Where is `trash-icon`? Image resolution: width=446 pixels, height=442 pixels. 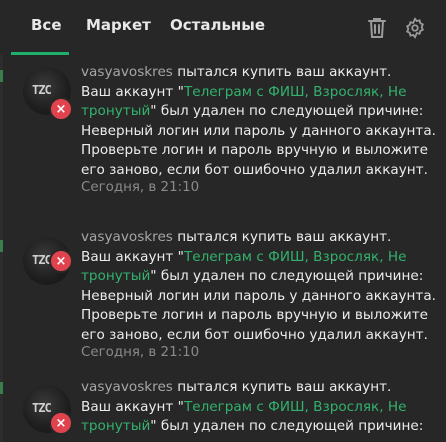 trash-icon is located at coordinates (377, 28).